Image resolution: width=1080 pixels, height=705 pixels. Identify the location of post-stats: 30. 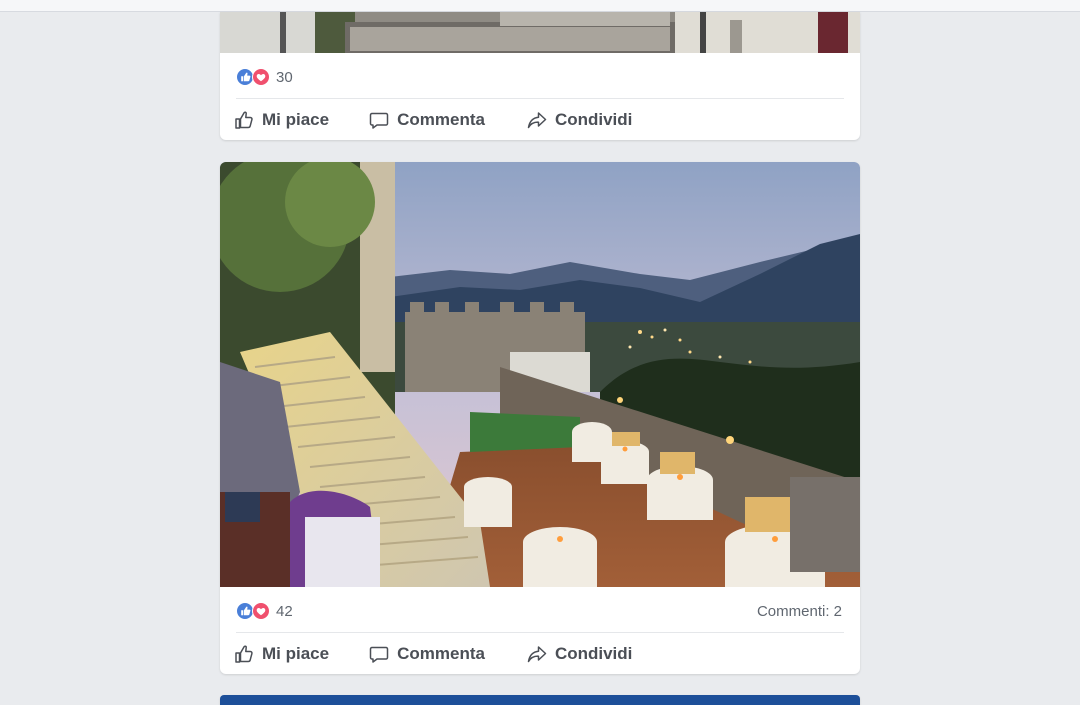
(539, 77).